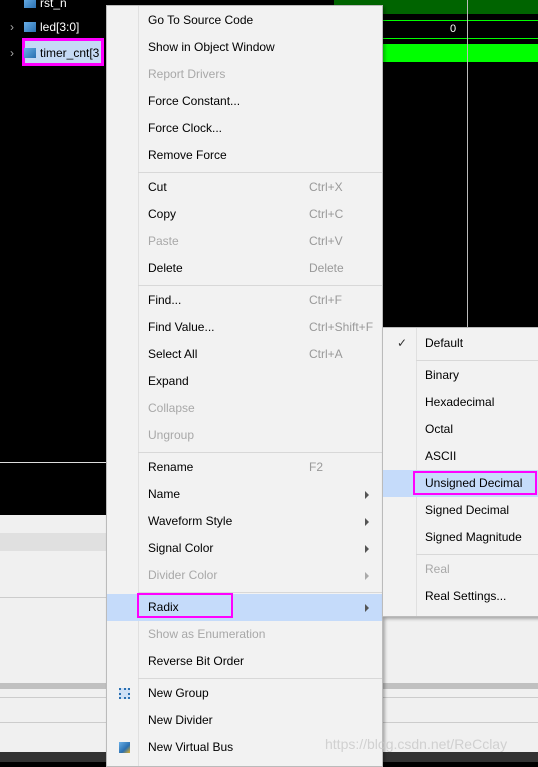 The image size is (538, 767). Describe the element at coordinates (244, 354) in the screenshot. I see `menu-item-select-all: Select All Ctrl+A` at that location.